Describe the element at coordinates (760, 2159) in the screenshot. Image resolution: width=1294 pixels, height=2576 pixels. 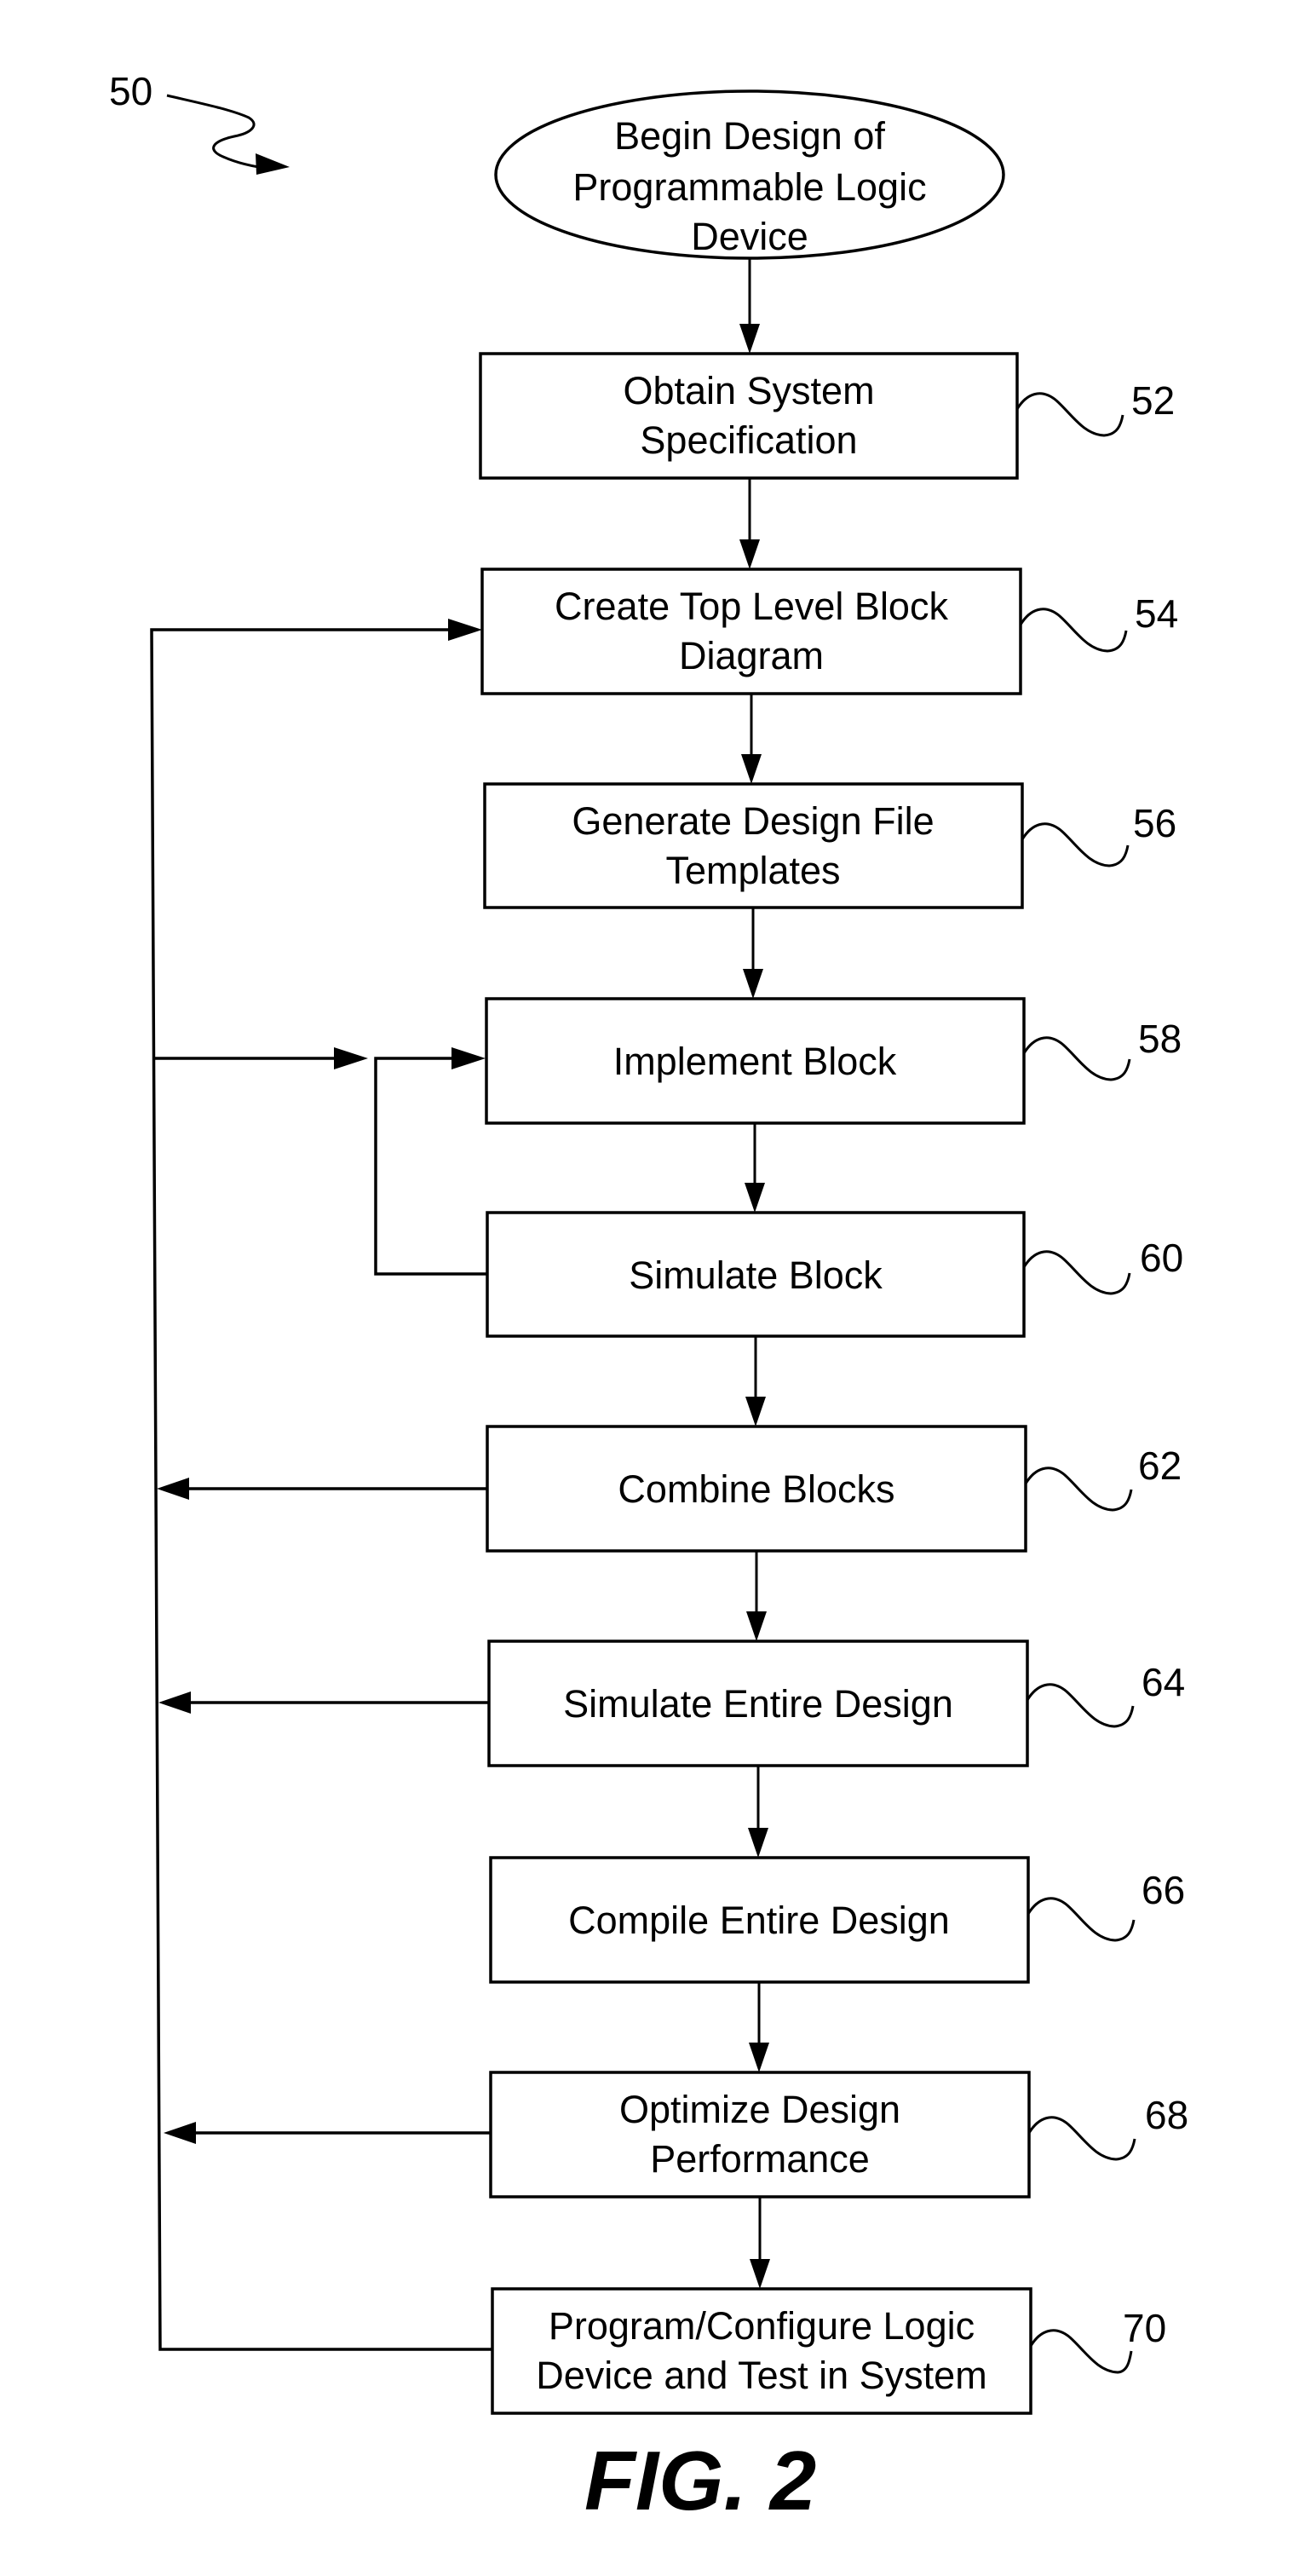
I see `step-text-line-2: Performance` at that location.